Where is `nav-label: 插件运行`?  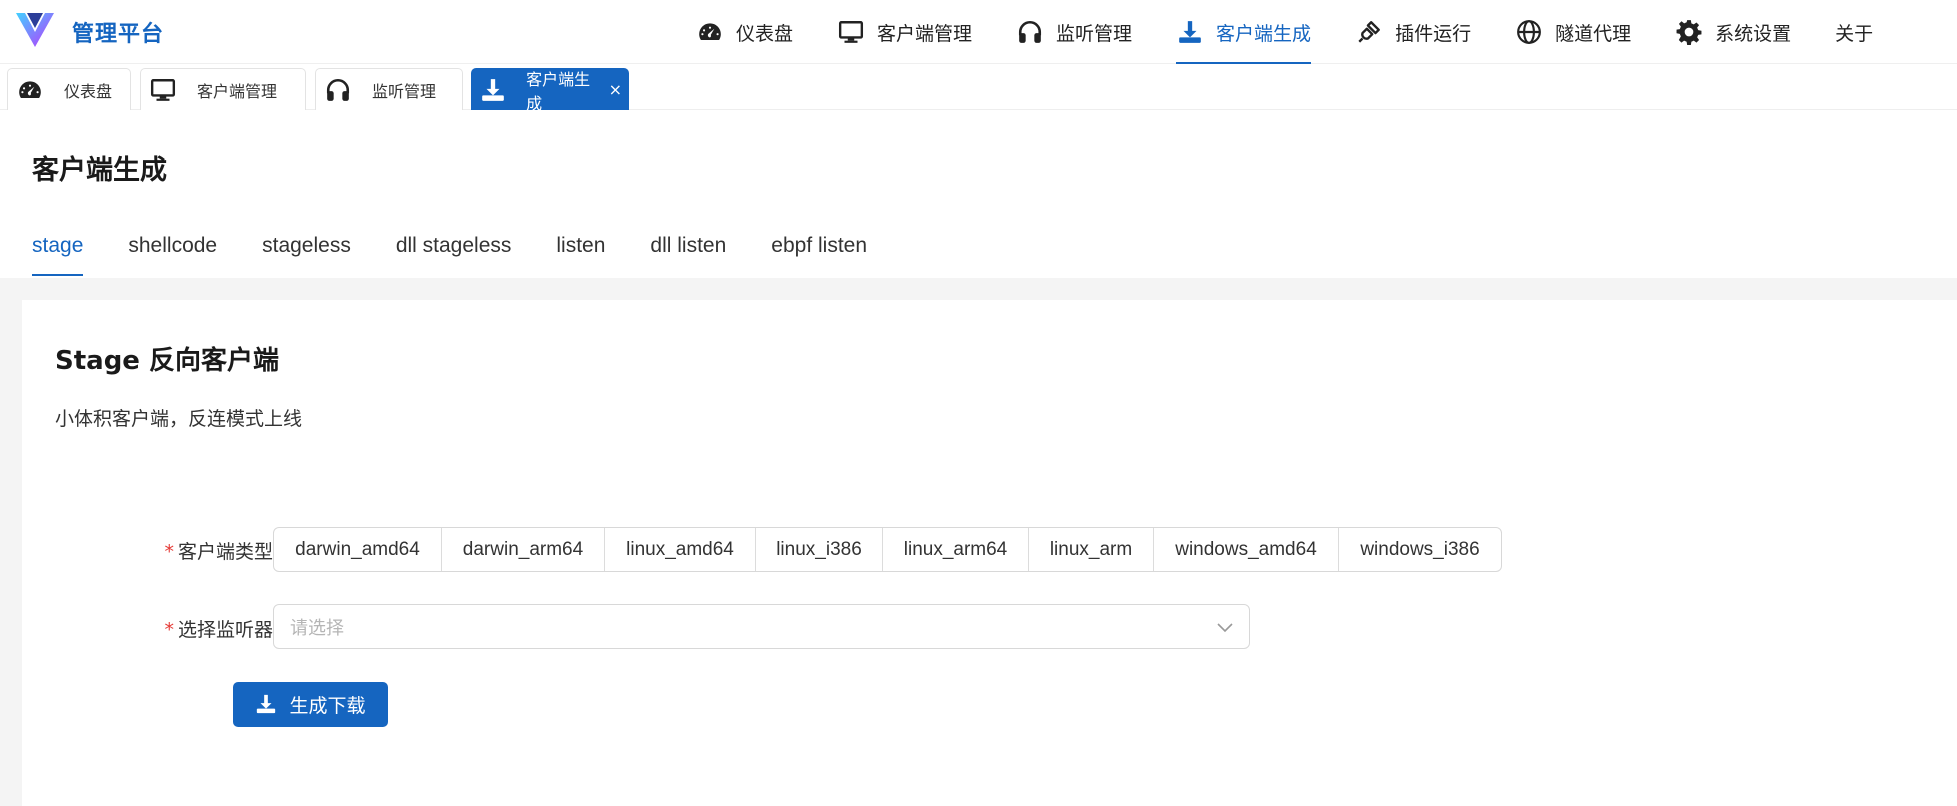 nav-label: 插件运行 is located at coordinates (1433, 33).